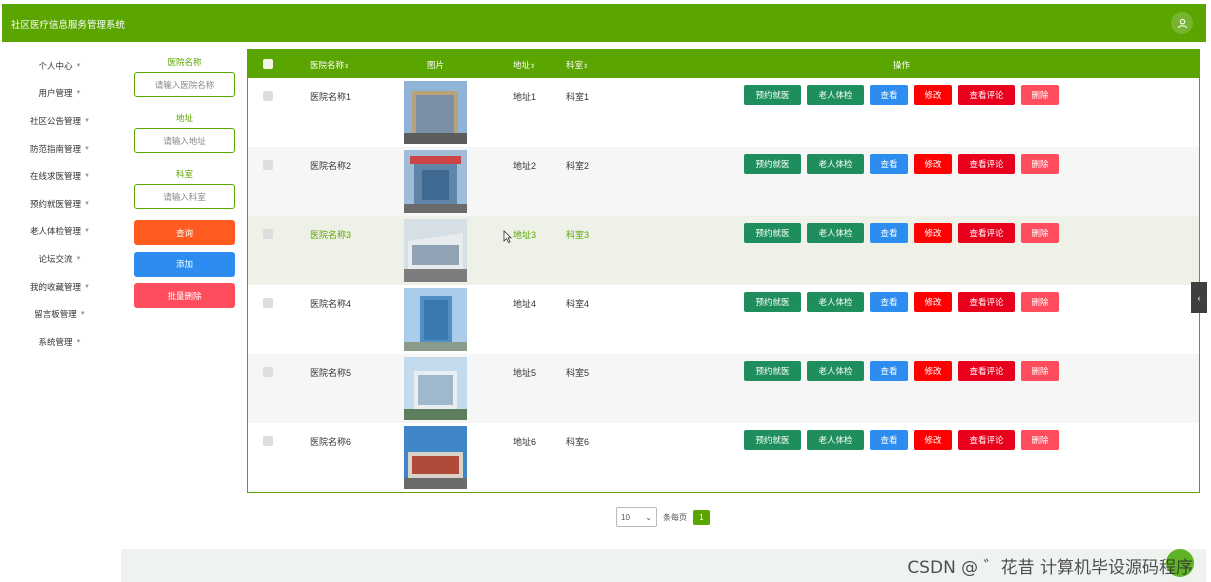 This screenshot has width=1211, height=582. Describe the element at coordinates (723, 457) in the screenshot. I see `table-row: 医院名称6 地址6 科室6 预约就医 老人体检 查看 修改 查看评论 删除` at that location.